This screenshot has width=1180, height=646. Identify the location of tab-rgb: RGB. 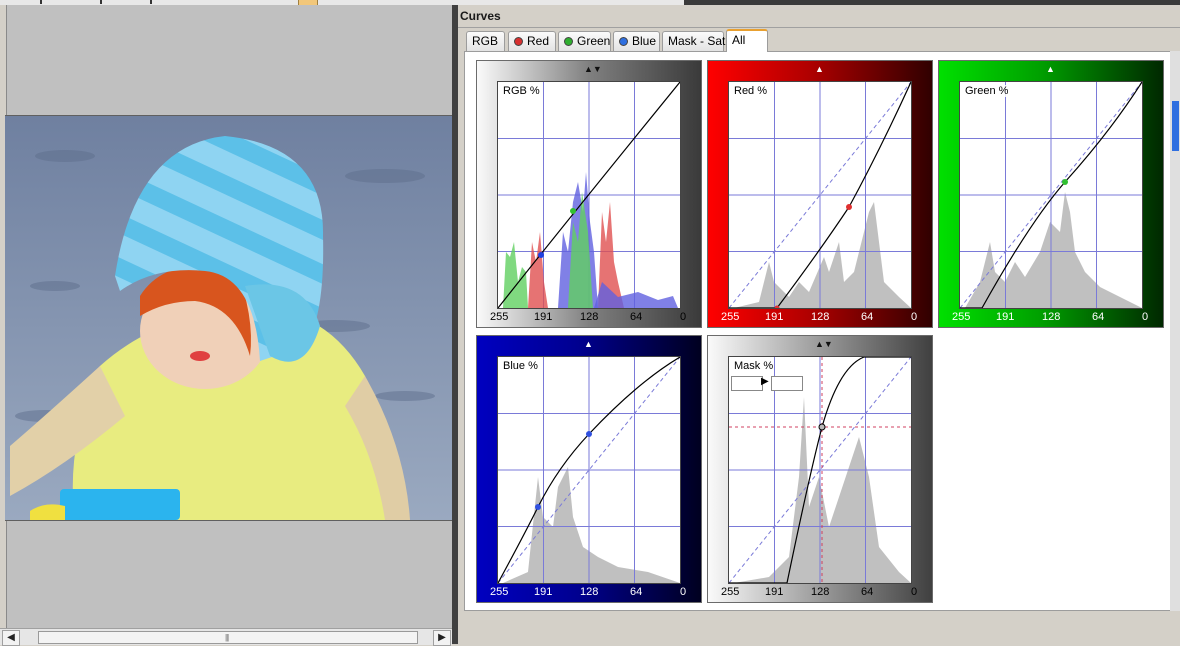
(485, 41).